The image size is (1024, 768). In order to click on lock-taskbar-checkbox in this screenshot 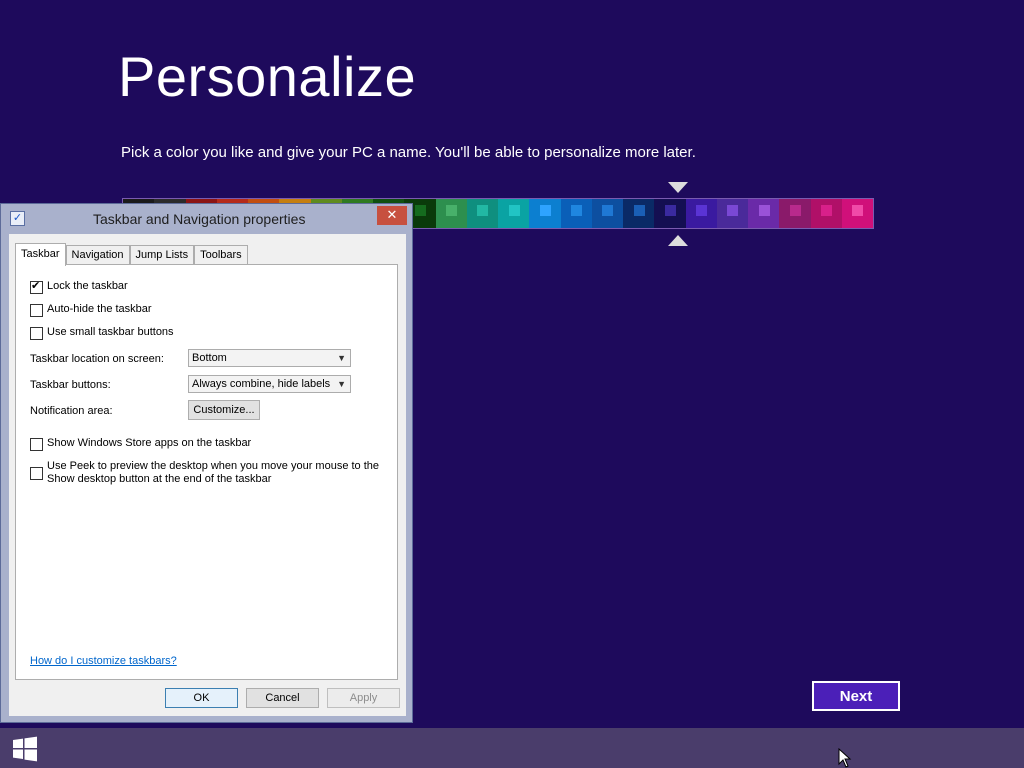, I will do `click(36, 286)`.